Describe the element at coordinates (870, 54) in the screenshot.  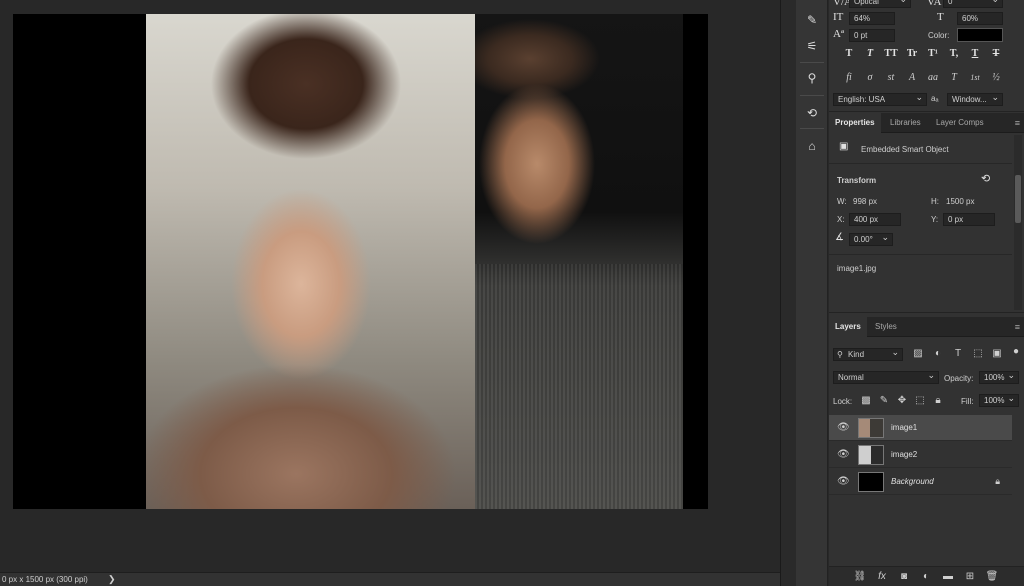
I see `faux-italic-button: T` at that location.